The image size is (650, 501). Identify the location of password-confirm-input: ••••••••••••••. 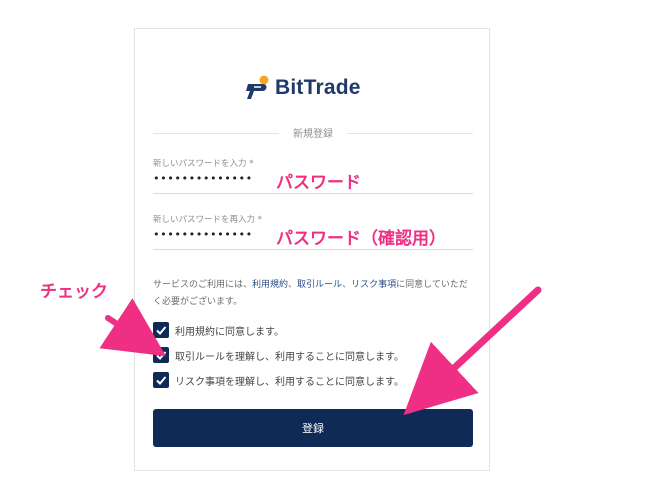
(203, 234).